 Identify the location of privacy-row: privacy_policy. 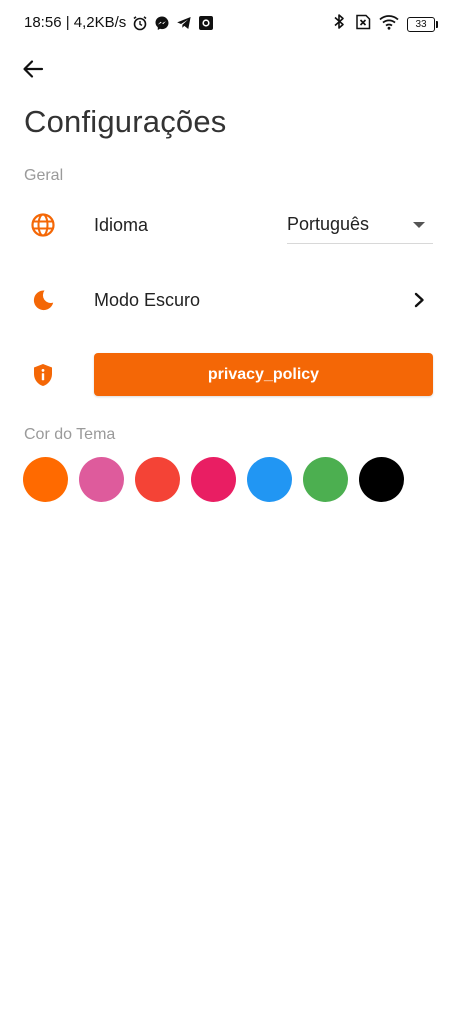
(230, 375).